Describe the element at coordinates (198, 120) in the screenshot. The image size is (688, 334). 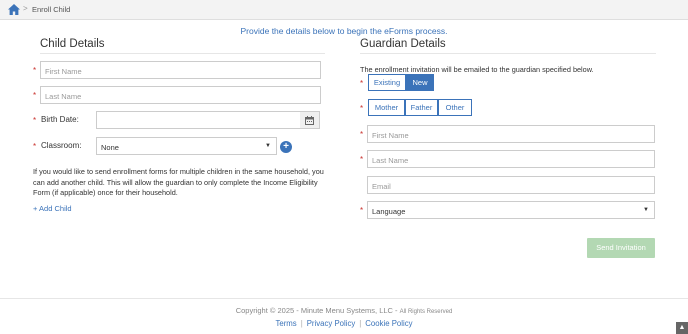
I see `birth-date-input` at that location.